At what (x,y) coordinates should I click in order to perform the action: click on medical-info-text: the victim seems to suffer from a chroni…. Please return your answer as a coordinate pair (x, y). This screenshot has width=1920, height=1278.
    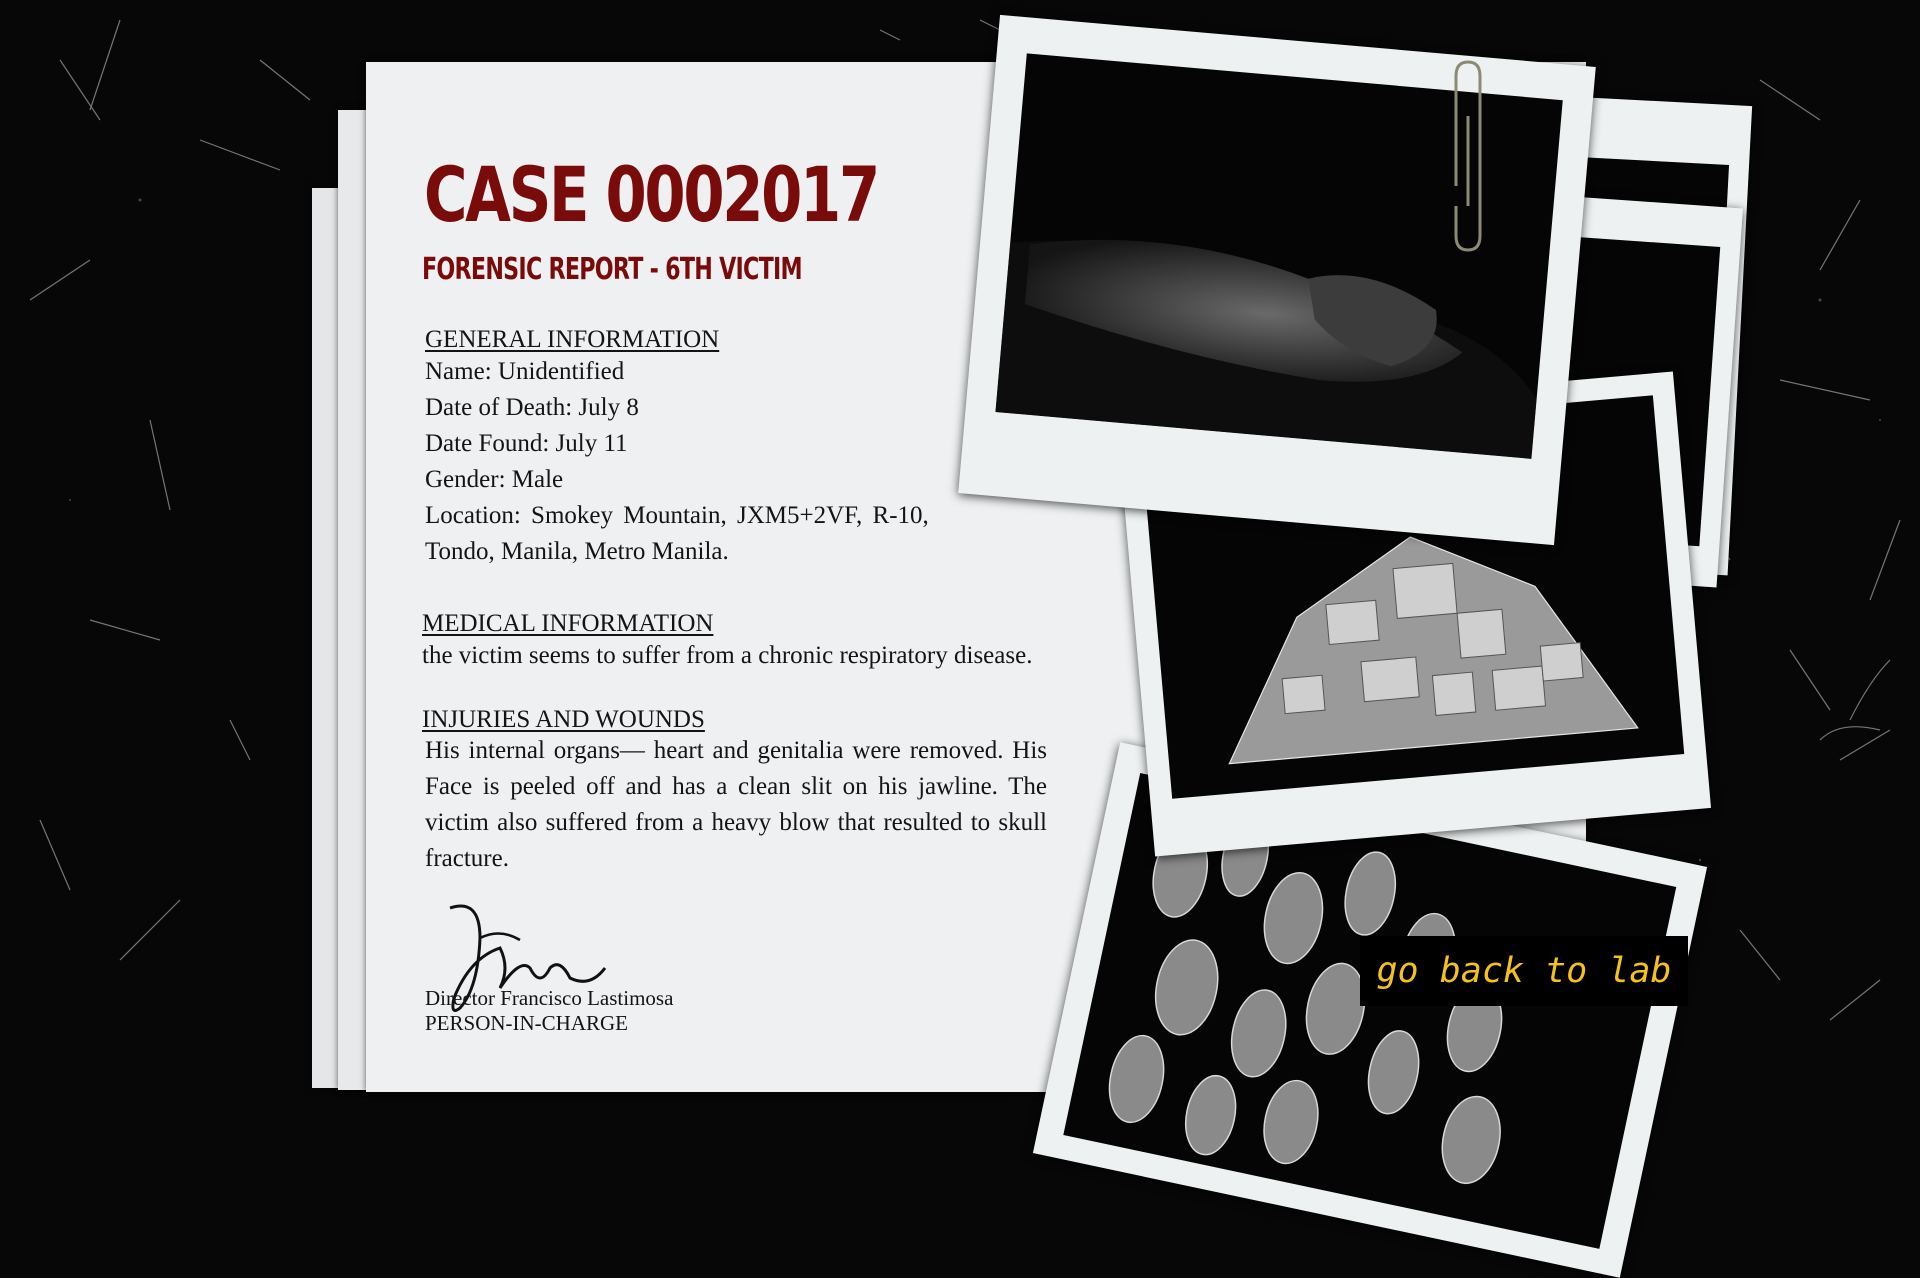
    Looking at the image, I should click on (727, 655).